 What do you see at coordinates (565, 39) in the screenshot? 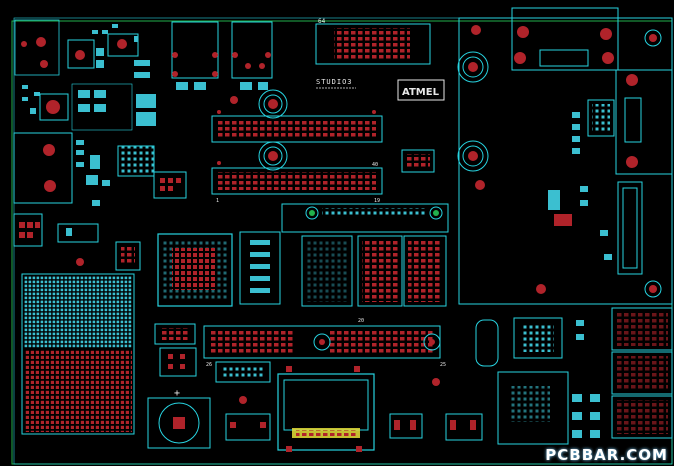
I see `rf-module-top` at bounding box center [565, 39].